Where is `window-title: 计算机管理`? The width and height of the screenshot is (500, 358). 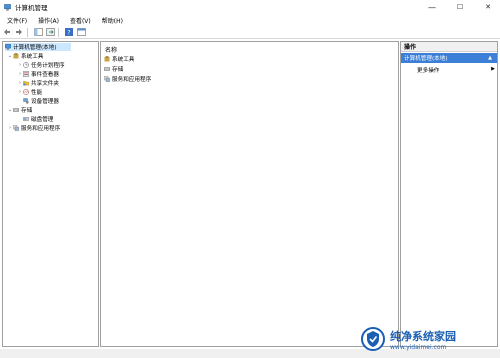
window-title: 计算机管理 is located at coordinates (31, 8).